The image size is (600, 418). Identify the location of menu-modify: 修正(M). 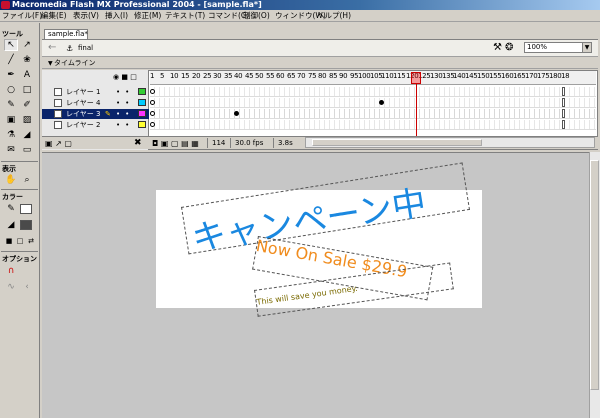
(147, 16).